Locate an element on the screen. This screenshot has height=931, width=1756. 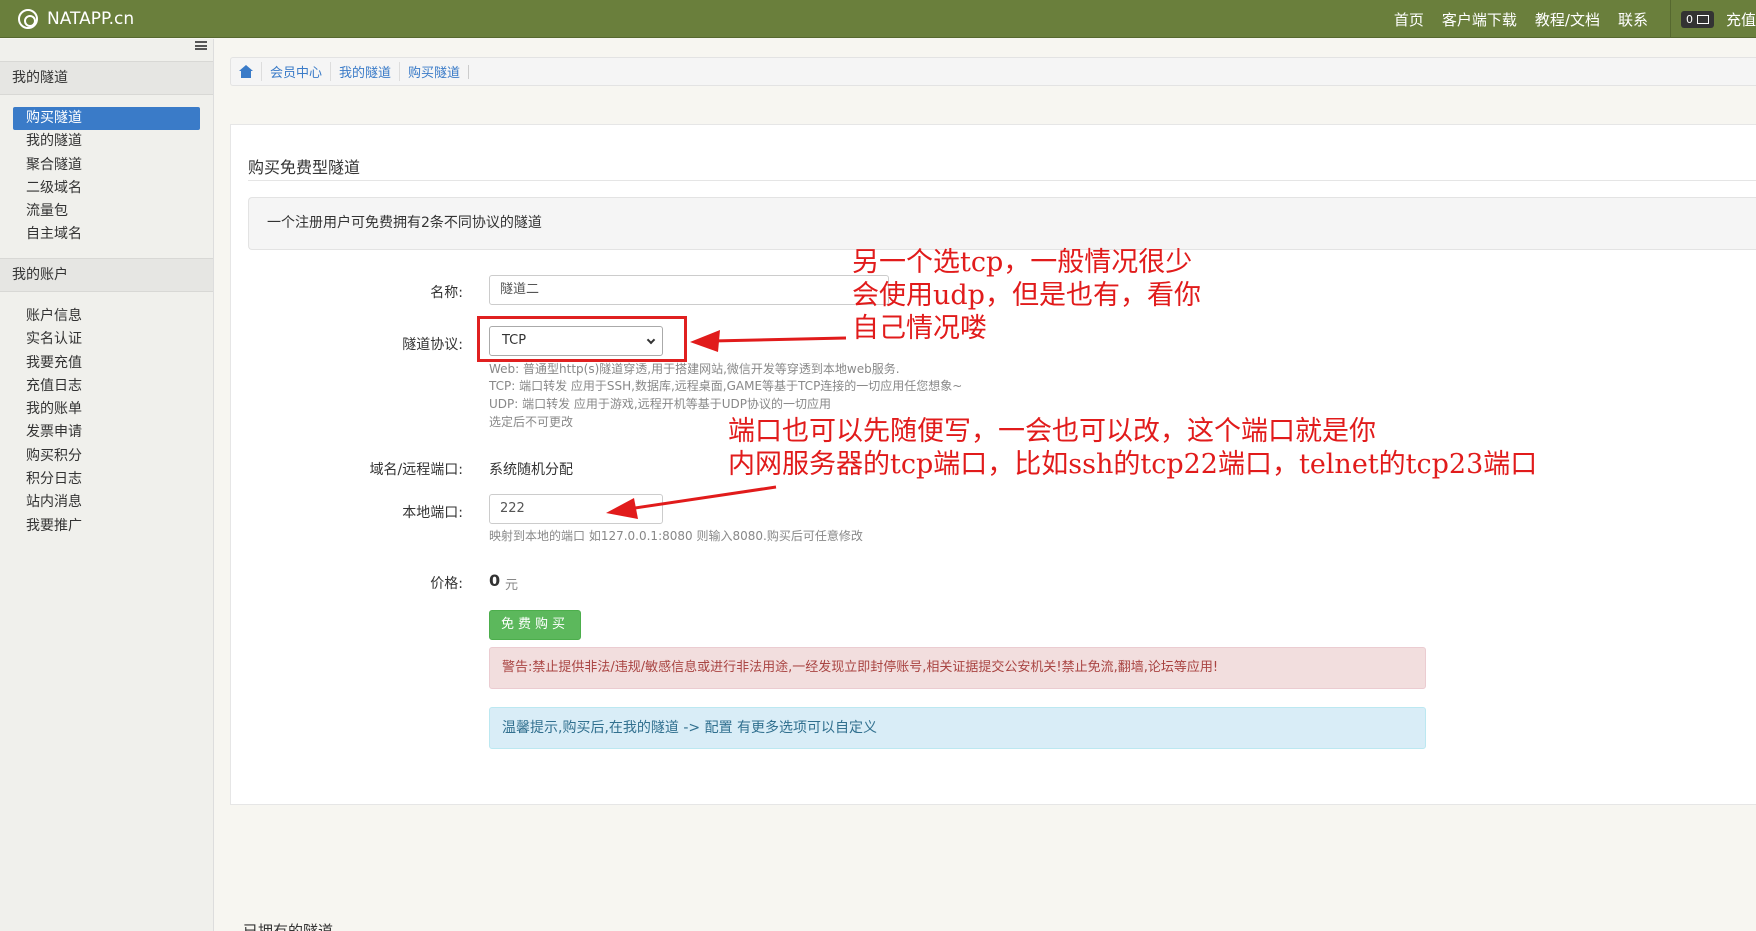
domain-port-label: 域名/远程端口: is located at coordinates (416, 470).